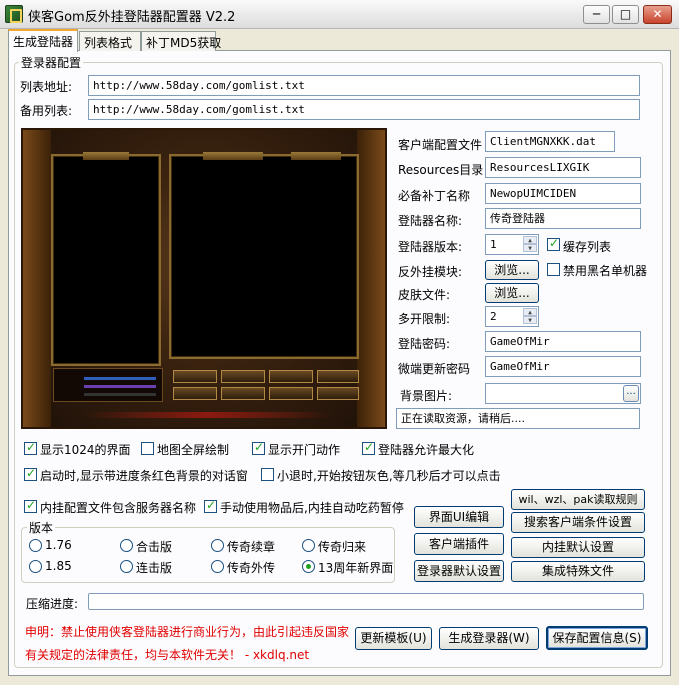 This screenshot has width=679, height=685. Describe the element at coordinates (440, 145) in the screenshot. I see `client-config-label: 客户端配置文件` at that location.